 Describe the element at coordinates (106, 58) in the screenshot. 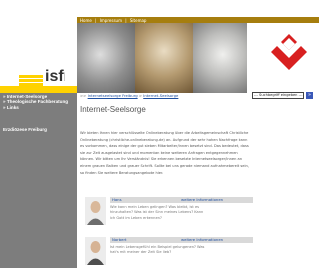

I see `banner-photo-hands` at that location.